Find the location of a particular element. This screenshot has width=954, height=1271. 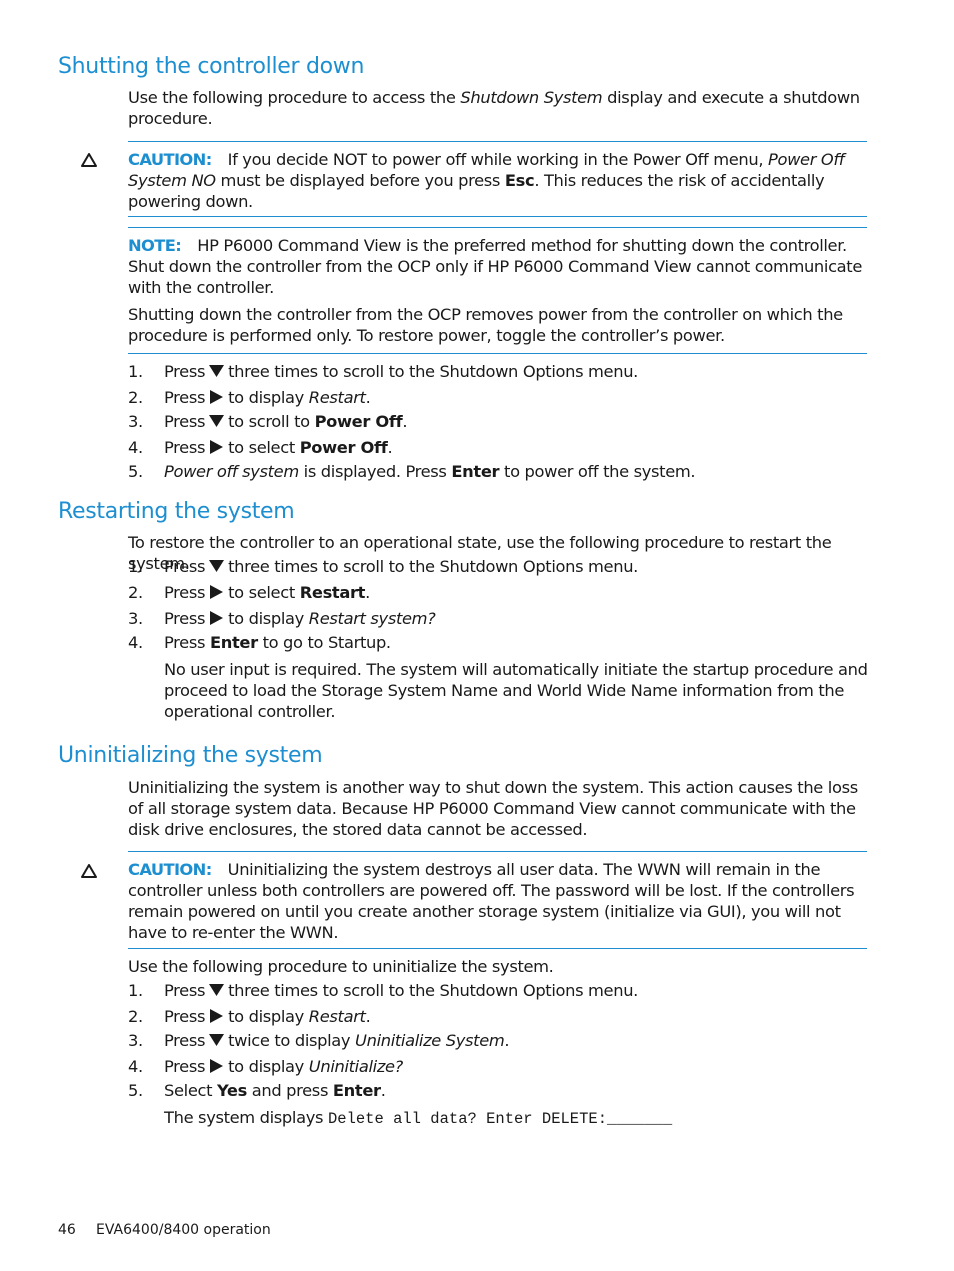

page-number: 46 is located at coordinates (67, 1230).